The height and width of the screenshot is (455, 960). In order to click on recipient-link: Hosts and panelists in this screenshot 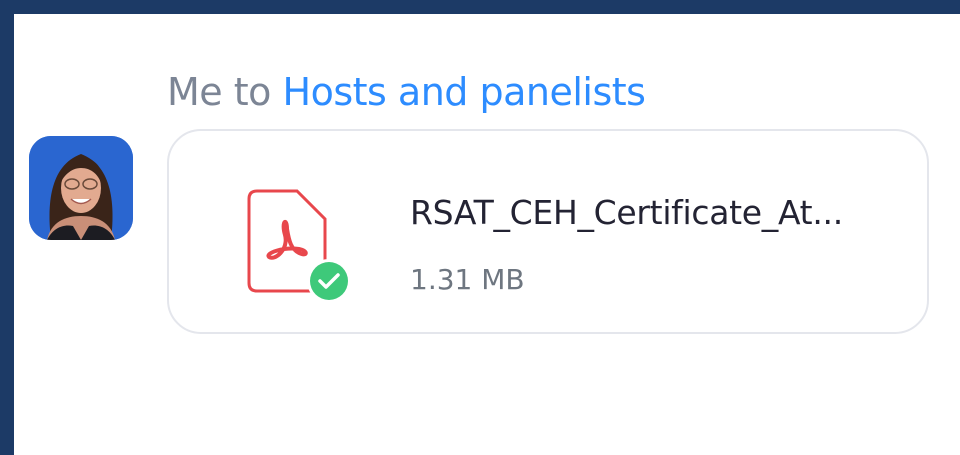, I will do `click(464, 92)`.